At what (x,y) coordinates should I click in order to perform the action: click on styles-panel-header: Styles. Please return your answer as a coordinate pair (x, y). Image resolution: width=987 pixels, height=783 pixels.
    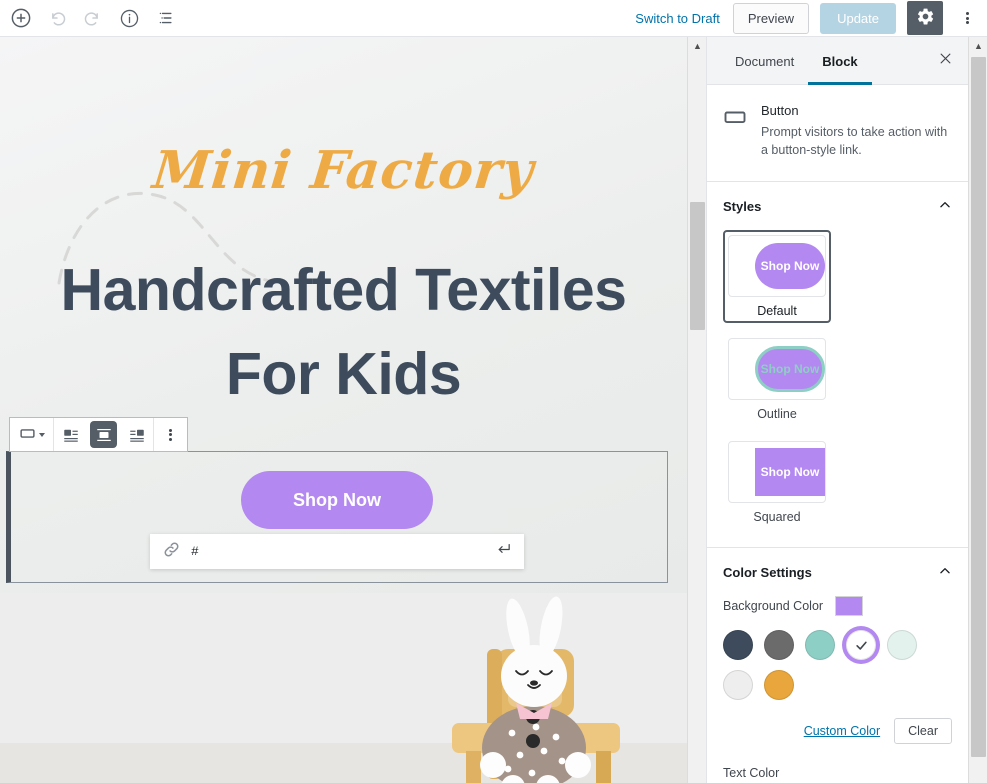
    Looking at the image, I should click on (837, 206).